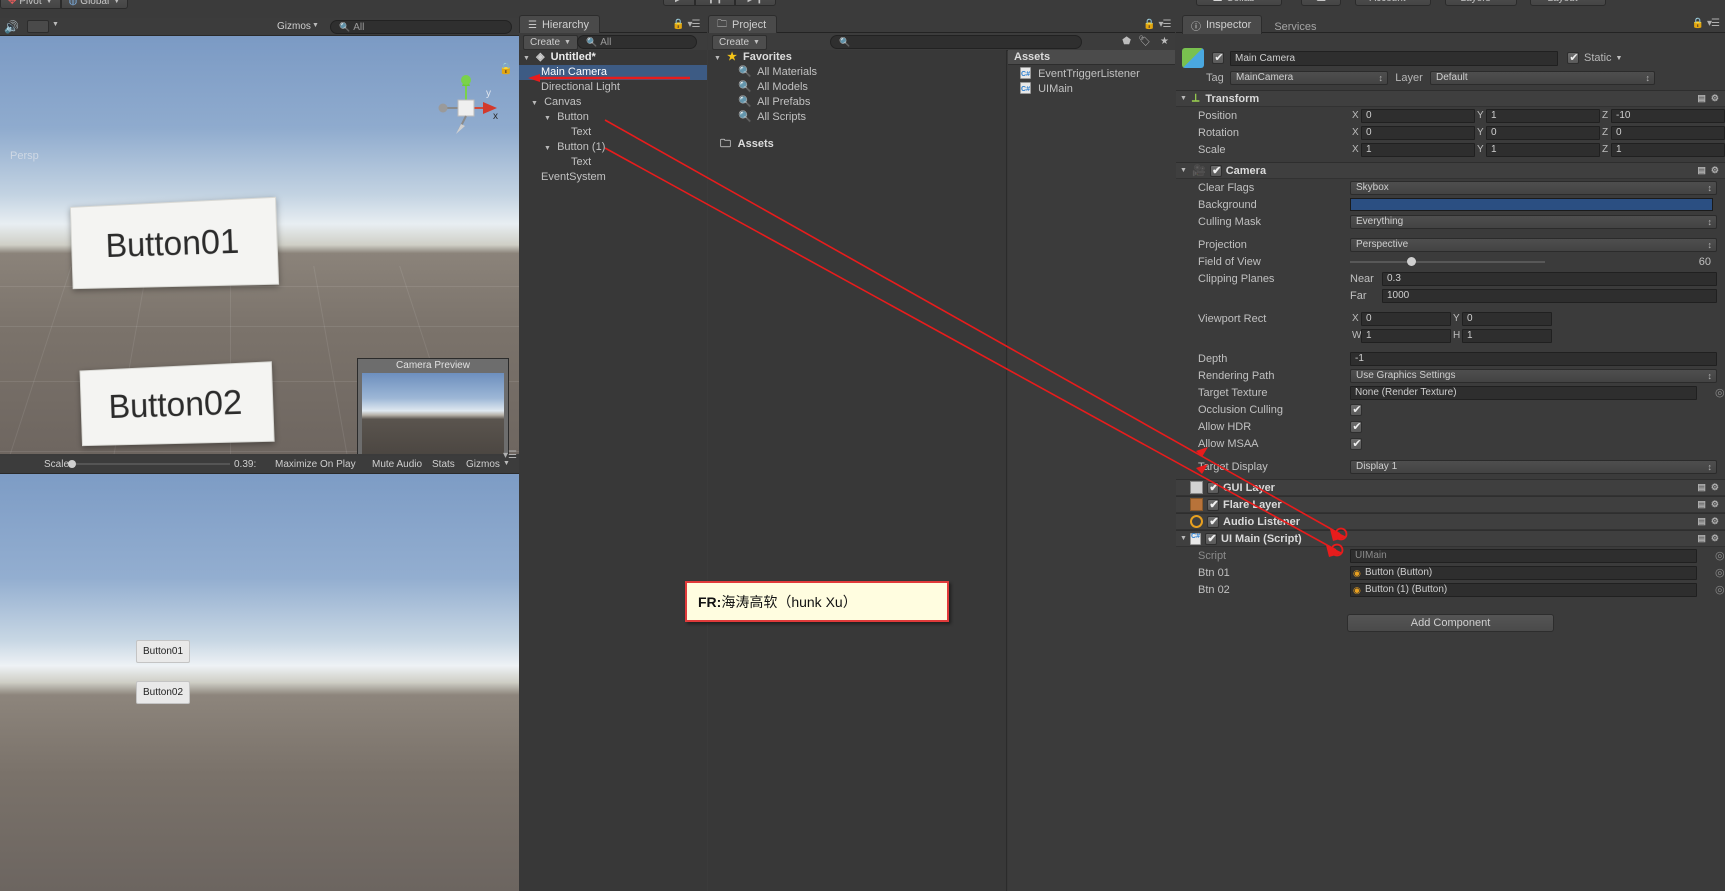 This screenshot has width=1725, height=891. What do you see at coordinates (294, 26) in the screenshot?
I see `scene-gizmos-label: Gizmos` at bounding box center [294, 26].